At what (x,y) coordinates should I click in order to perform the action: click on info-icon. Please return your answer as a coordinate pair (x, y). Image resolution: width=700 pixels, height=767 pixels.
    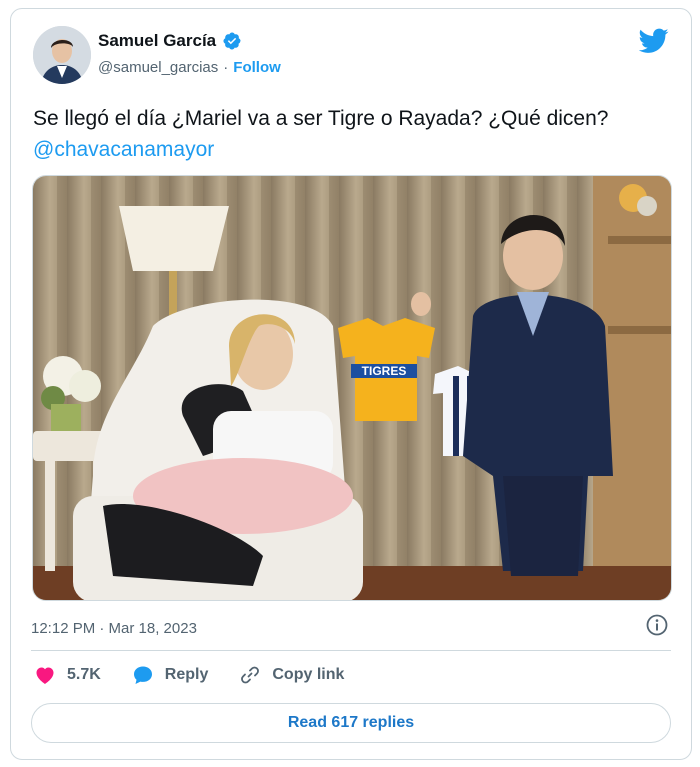
    Looking at the image, I should click on (657, 625).